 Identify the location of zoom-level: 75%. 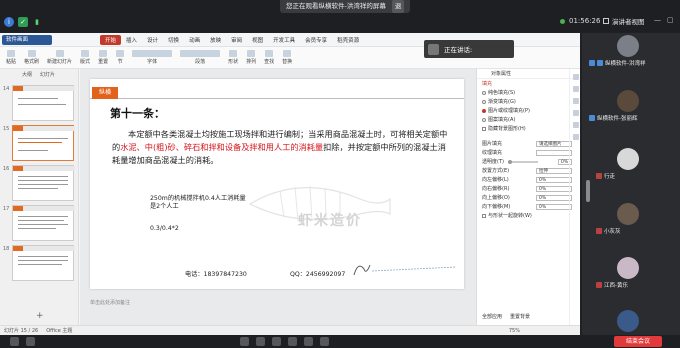
(514, 331).